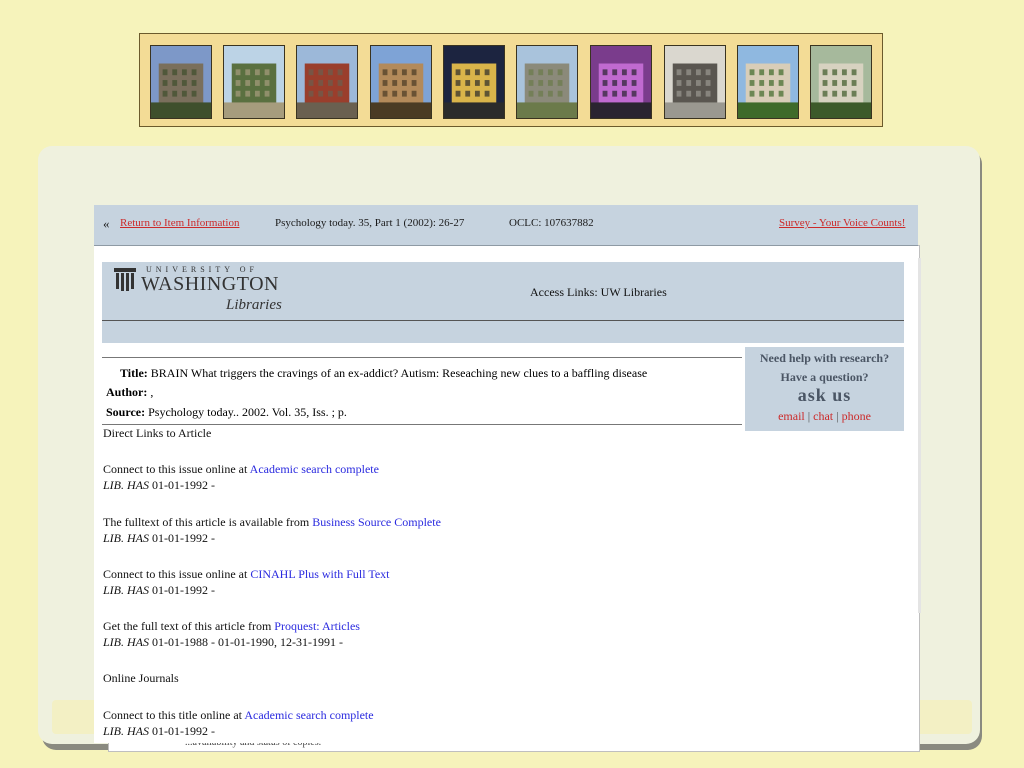 The height and width of the screenshot is (768, 1024). I want to click on phone-link: phone, so click(856, 416).